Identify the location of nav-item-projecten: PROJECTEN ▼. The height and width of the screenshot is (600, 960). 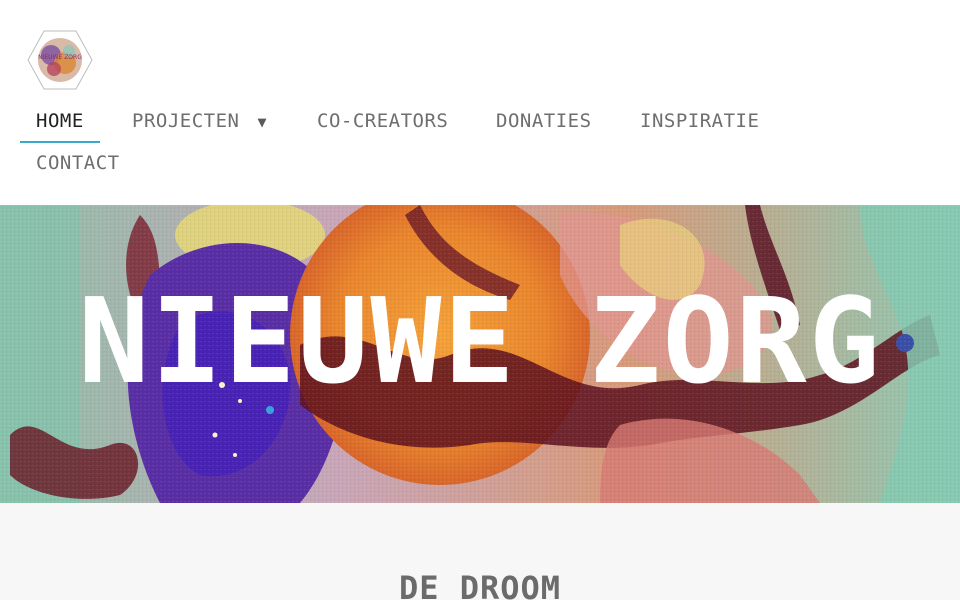
(199, 121).